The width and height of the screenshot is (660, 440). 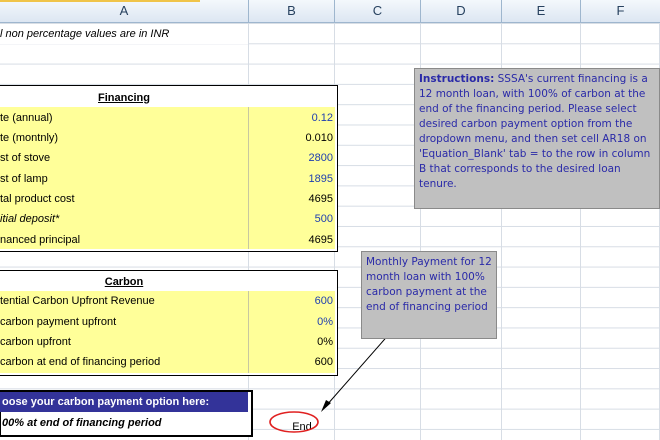 What do you see at coordinates (123, 423) in the screenshot?
I see `carbon-option-dropdown: 00% at end of financing period` at bounding box center [123, 423].